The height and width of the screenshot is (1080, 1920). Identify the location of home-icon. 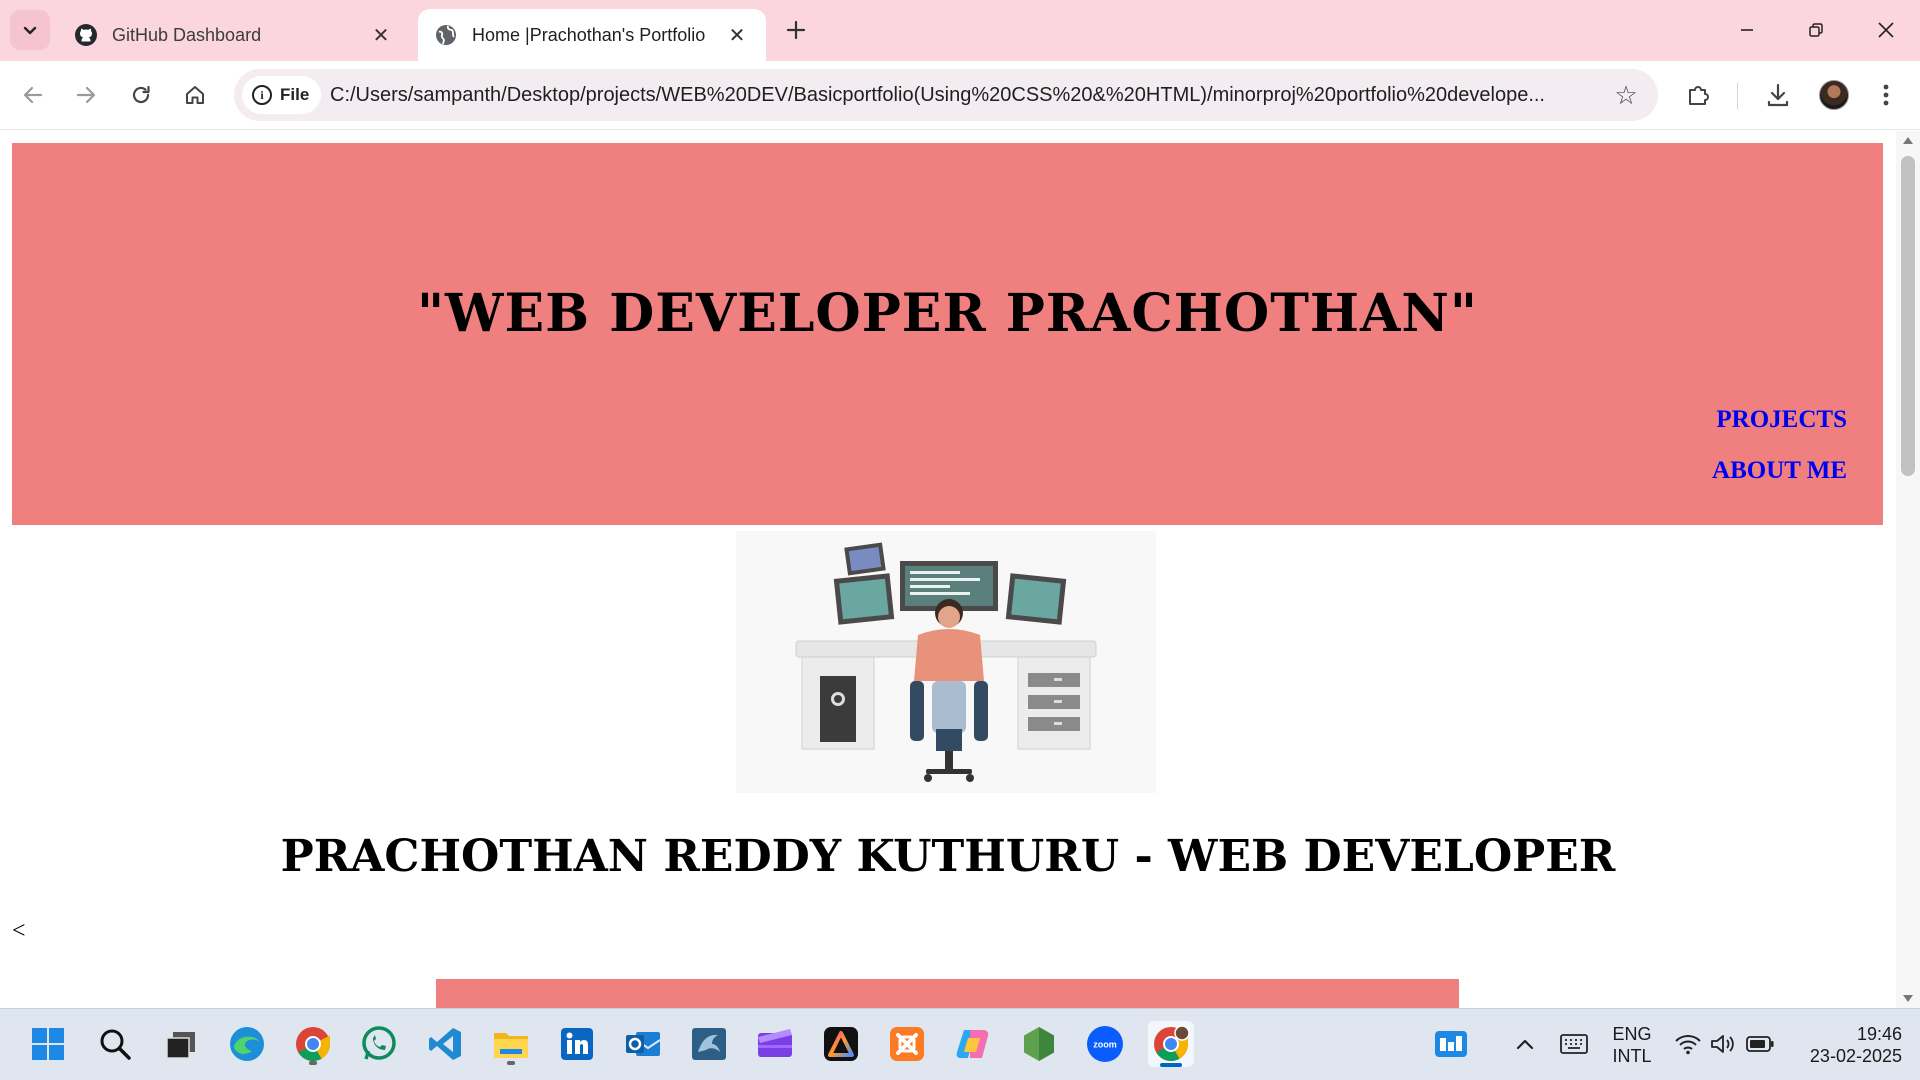
(195, 95).